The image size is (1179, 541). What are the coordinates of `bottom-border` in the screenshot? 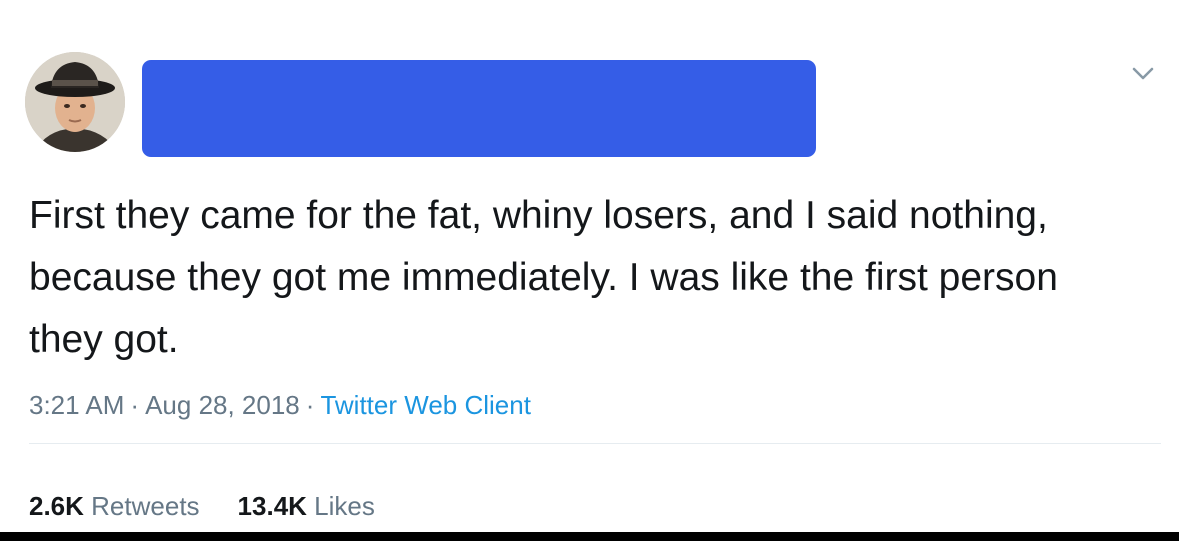 It's located at (589, 536).